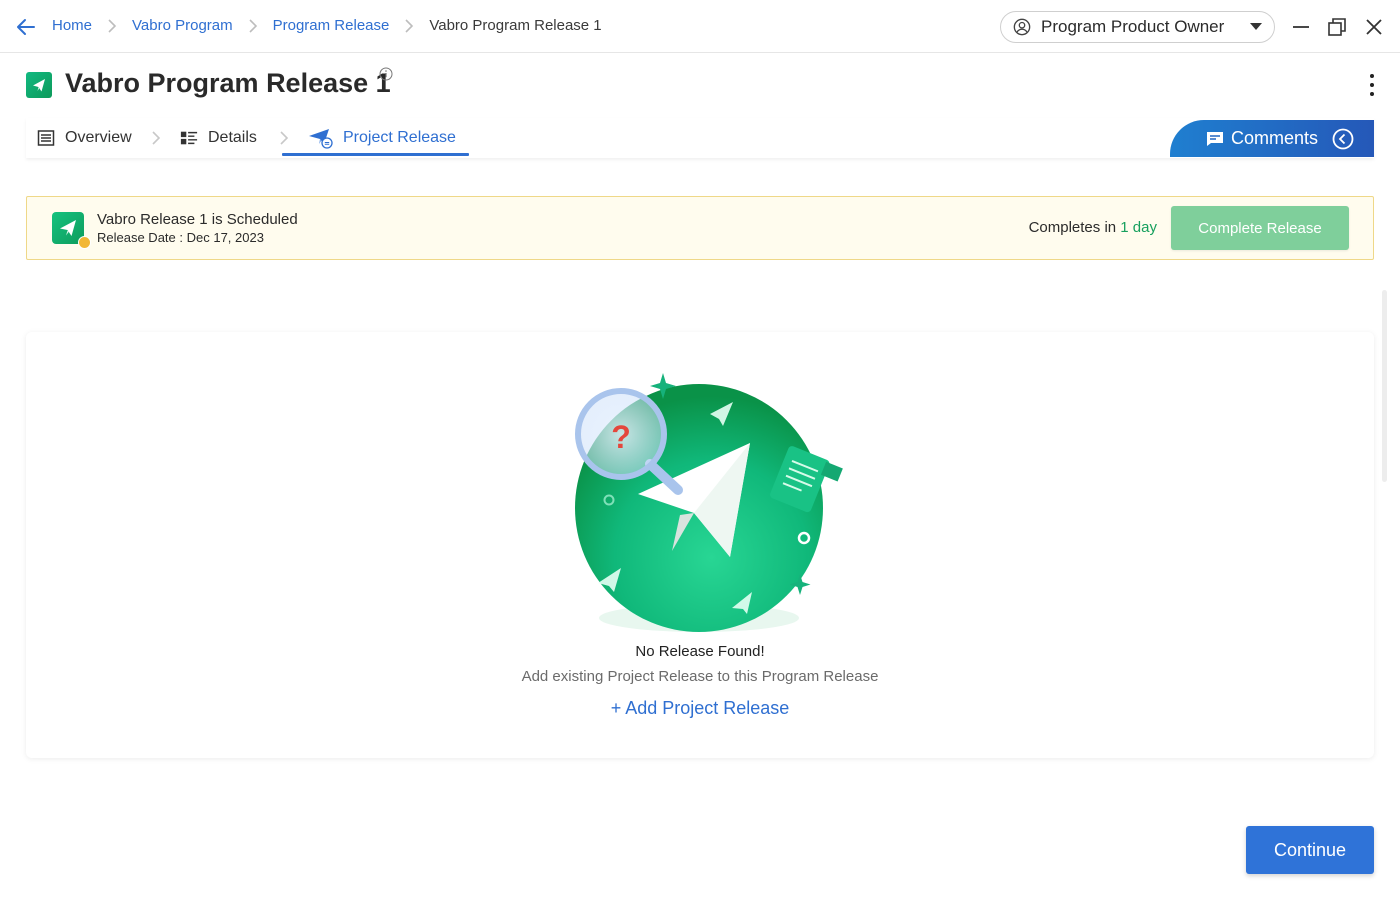 This screenshot has width=1400, height=900. What do you see at coordinates (1372, 85) in the screenshot?
I see `more-options-icon` at bounding box center [1372, 85].